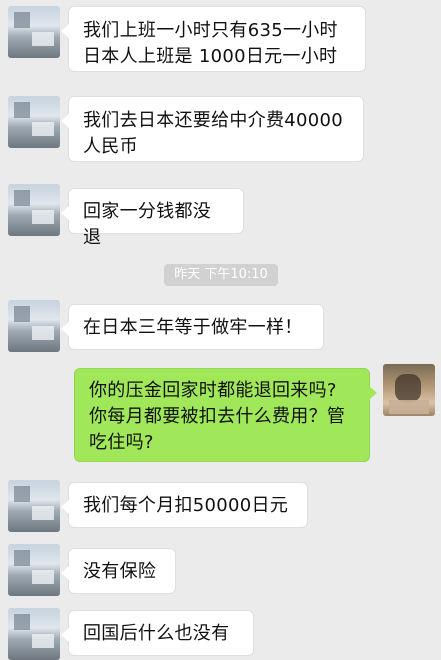  What do you see at coordinates (409, 390) in the screenshot?
I see `self-avatar` at bounding box center [409, 390].